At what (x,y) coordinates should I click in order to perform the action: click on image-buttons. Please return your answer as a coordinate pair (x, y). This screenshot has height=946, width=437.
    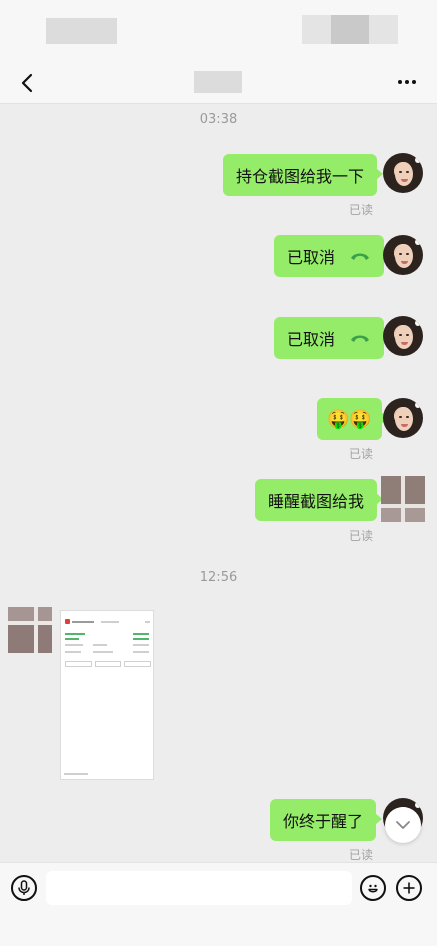
    Looking at the image, I should click on (108, 664).